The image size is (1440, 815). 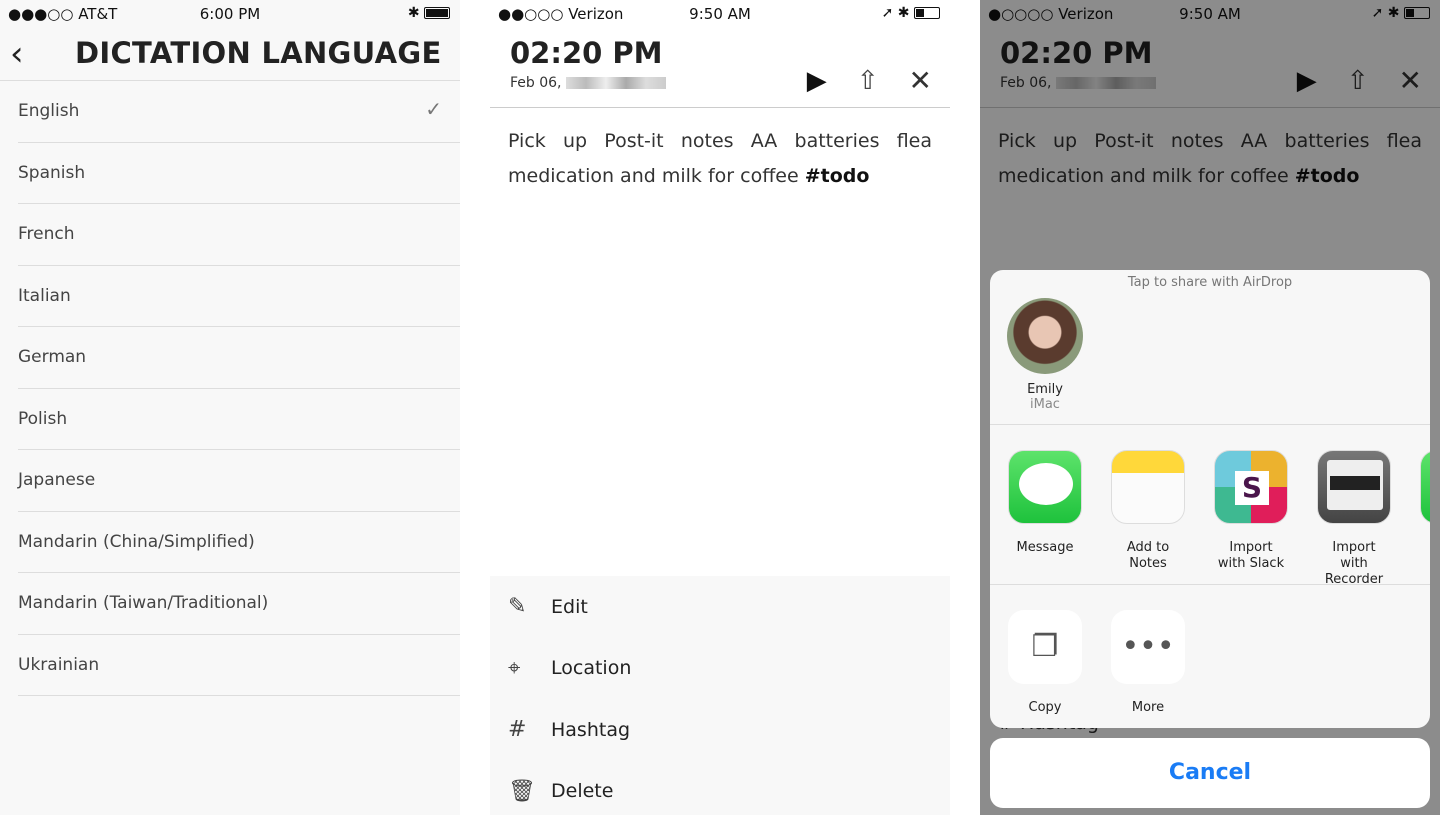 I want to click on language-label: Japanese, so click(x=57, y=480).